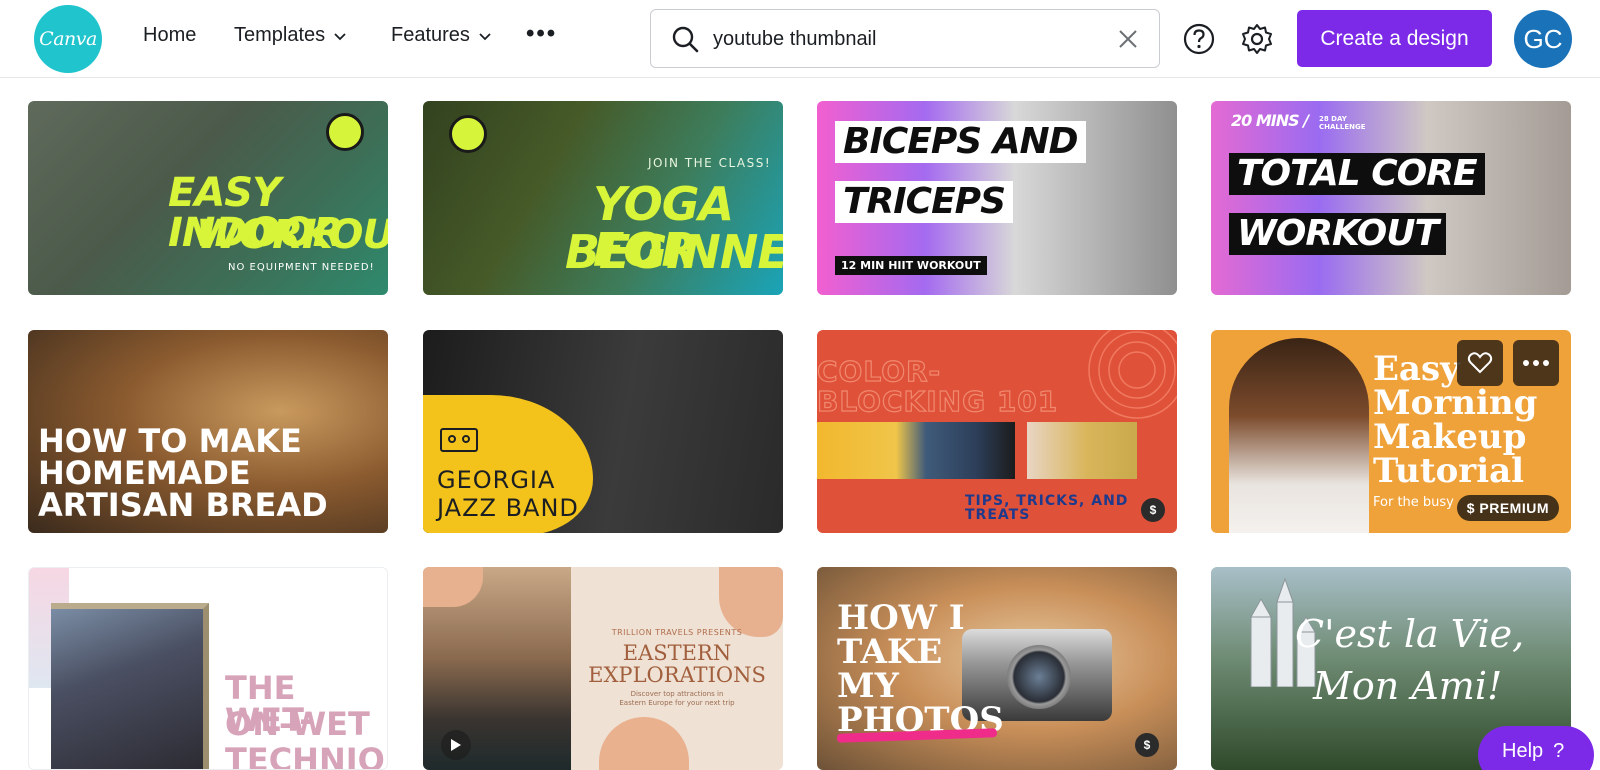 Image resolution: width=1600 pixels, height=770 pixels. I want to click on card-title: WORKOUTS, so click(292, 235).